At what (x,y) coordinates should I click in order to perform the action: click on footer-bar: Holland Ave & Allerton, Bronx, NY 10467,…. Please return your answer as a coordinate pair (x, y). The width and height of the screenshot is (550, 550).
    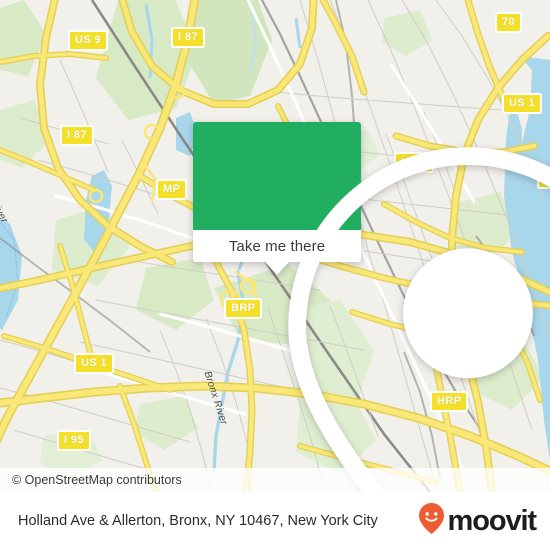
    Looking at the image, I should click on (275, 521).